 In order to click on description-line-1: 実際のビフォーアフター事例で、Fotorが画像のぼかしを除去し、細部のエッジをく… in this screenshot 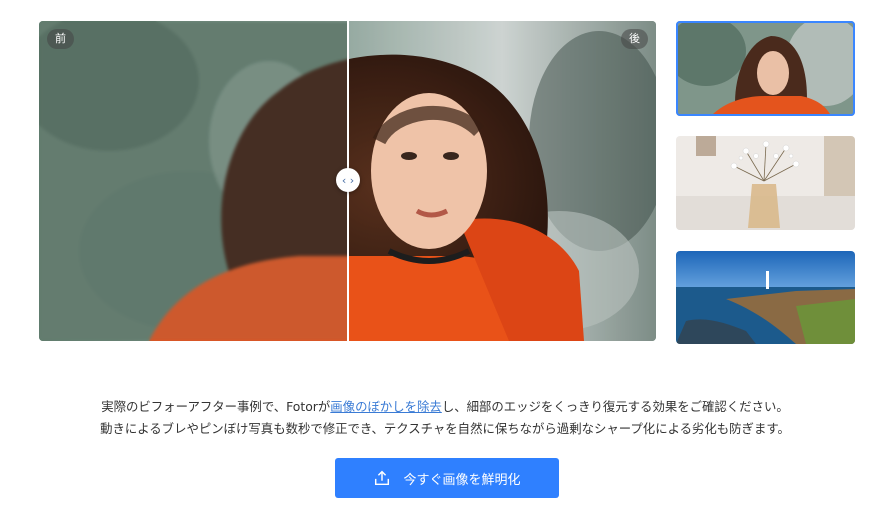, I will do `click(445, 407)`.